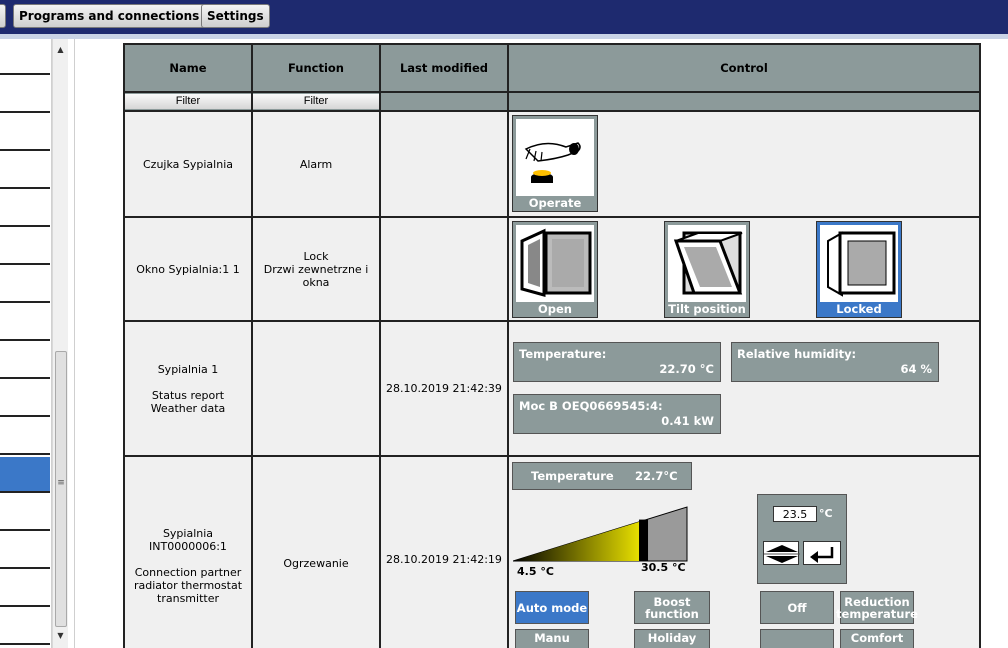 This screenshot has height=648, width=1008. I want to click on reduction-temperature-button: Reduction temperature, so click(877, 607).